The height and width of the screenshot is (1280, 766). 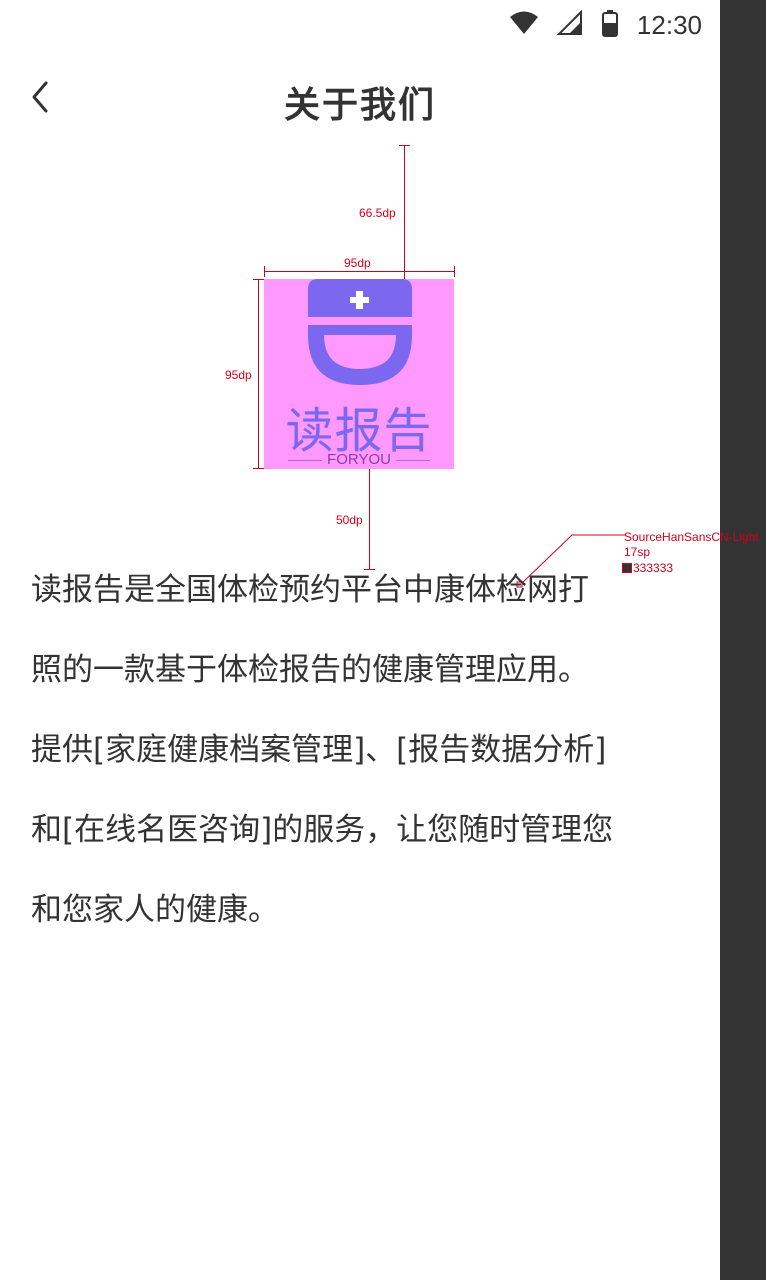 What do you see at coordinates (349, 520) in the screenshot?
I see `bottom-spacing-label: 50dp` at bounding box center [349, 520].